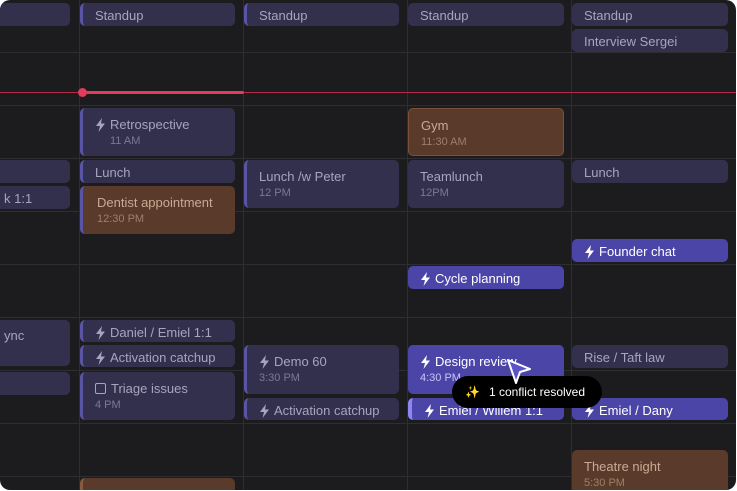  I want to click on event-card: Lunch /w Peter 12 PM, so click(321, 184).